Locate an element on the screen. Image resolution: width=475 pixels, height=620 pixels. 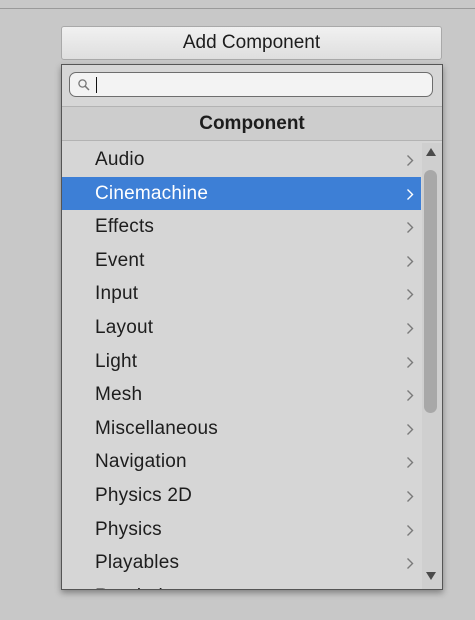
list-header: Component is located at coordinates (252, 123).